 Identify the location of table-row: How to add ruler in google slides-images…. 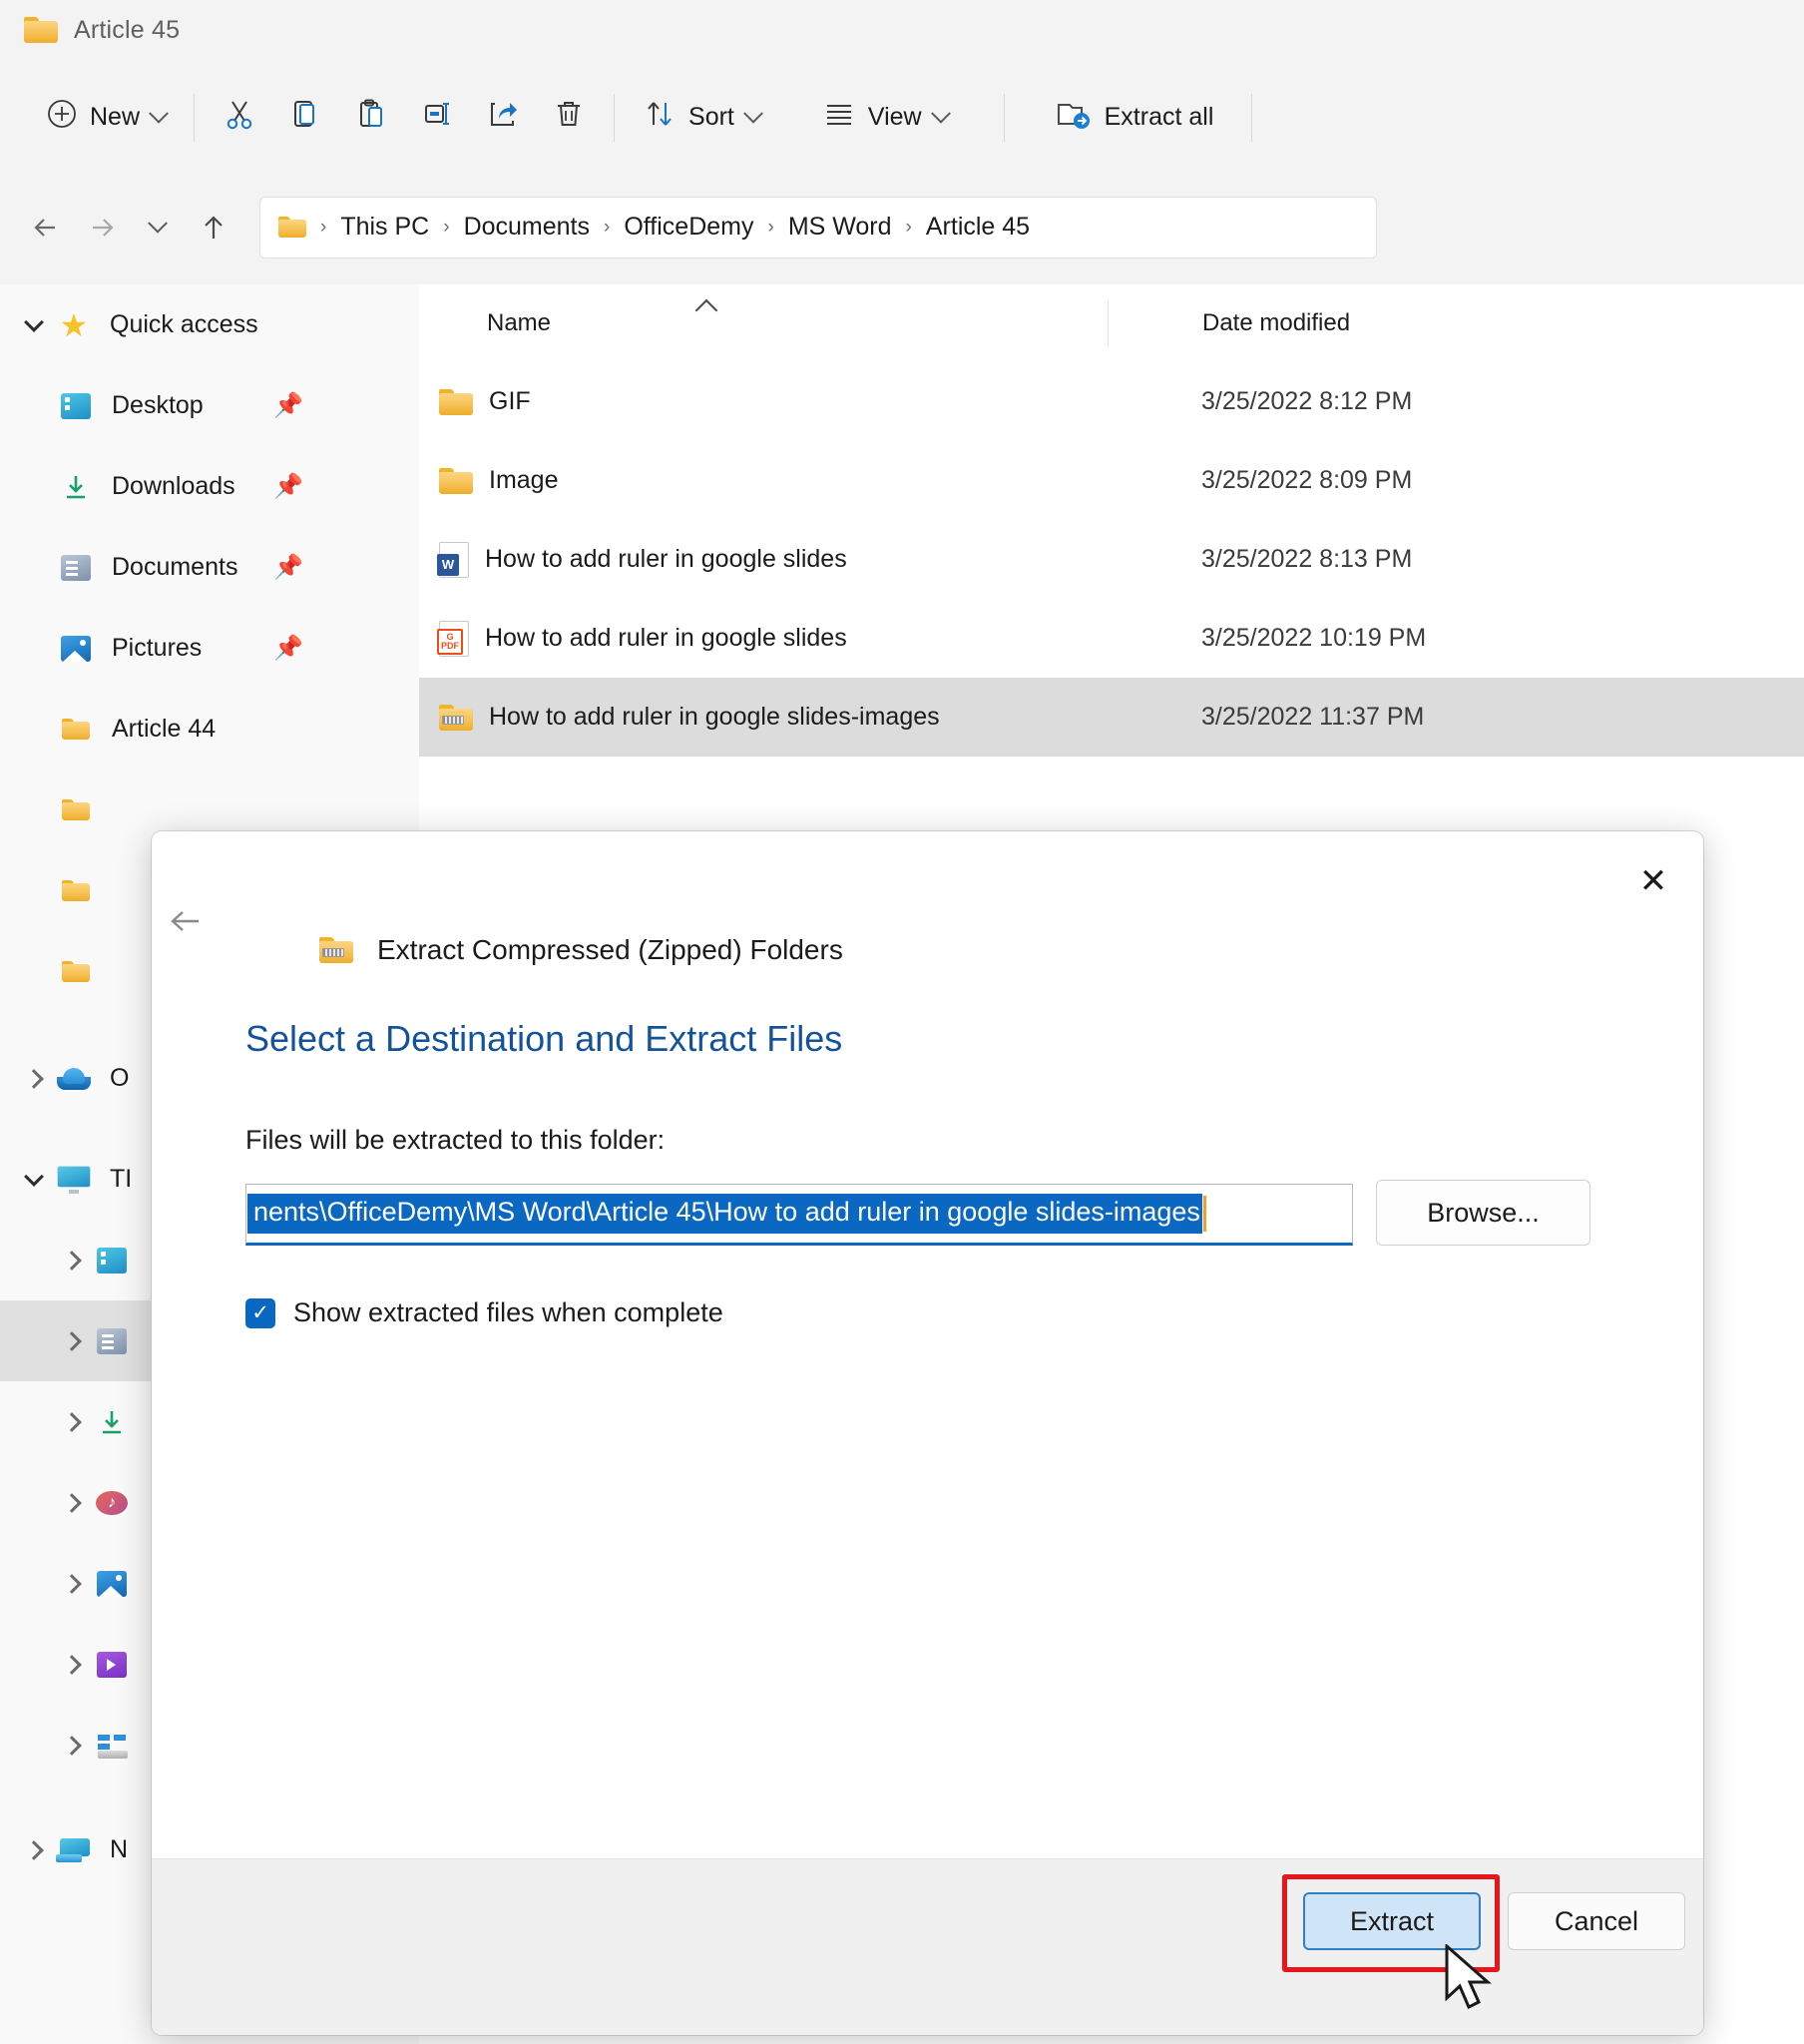
(1111, 717).